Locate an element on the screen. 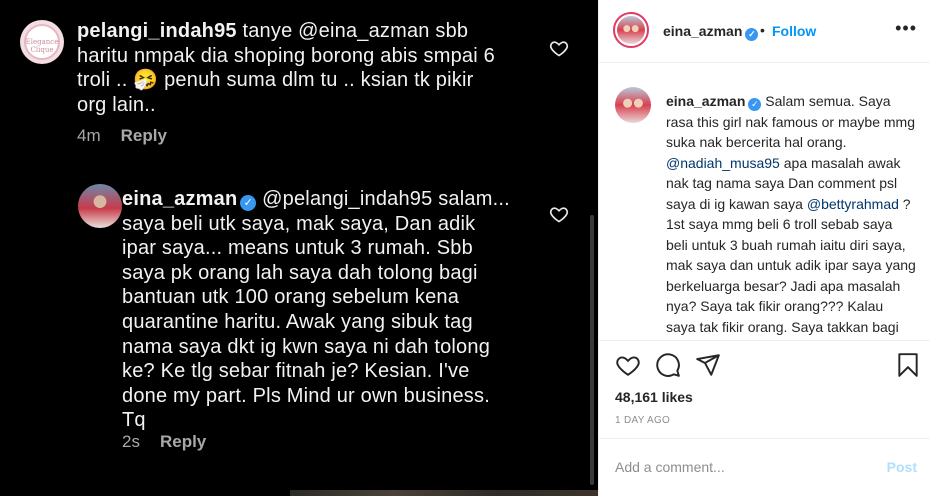 The height and width of the screenshot is (496, 930). comment-text-line: ke? Ke tlg sebar fitnah je? Kesian. I've is located at coordinates (296, 371).